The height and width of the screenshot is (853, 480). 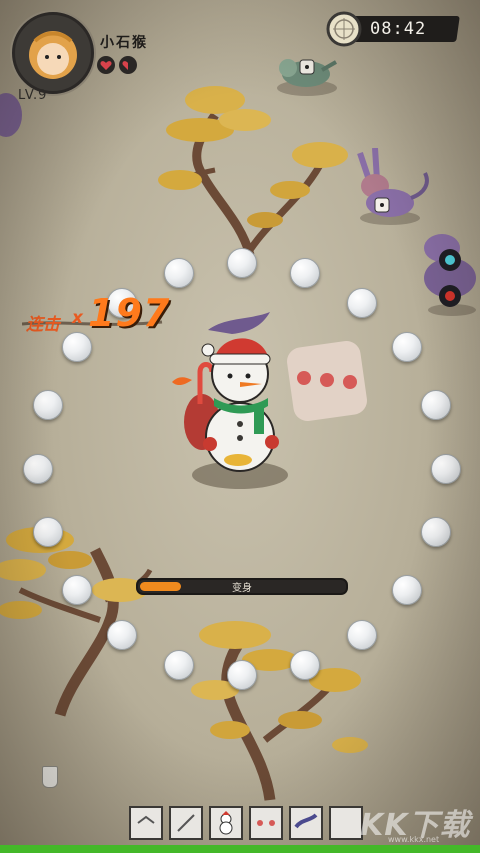 I want to click on compass-clock-icon, so click(x=344, y=29).